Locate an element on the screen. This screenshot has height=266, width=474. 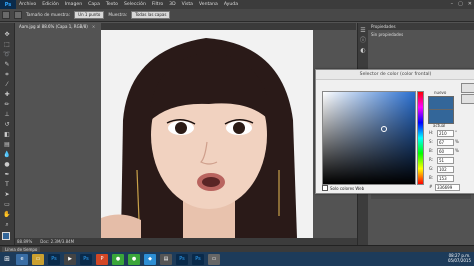
hex-input: 336699 is located at coordinates (447, 187).